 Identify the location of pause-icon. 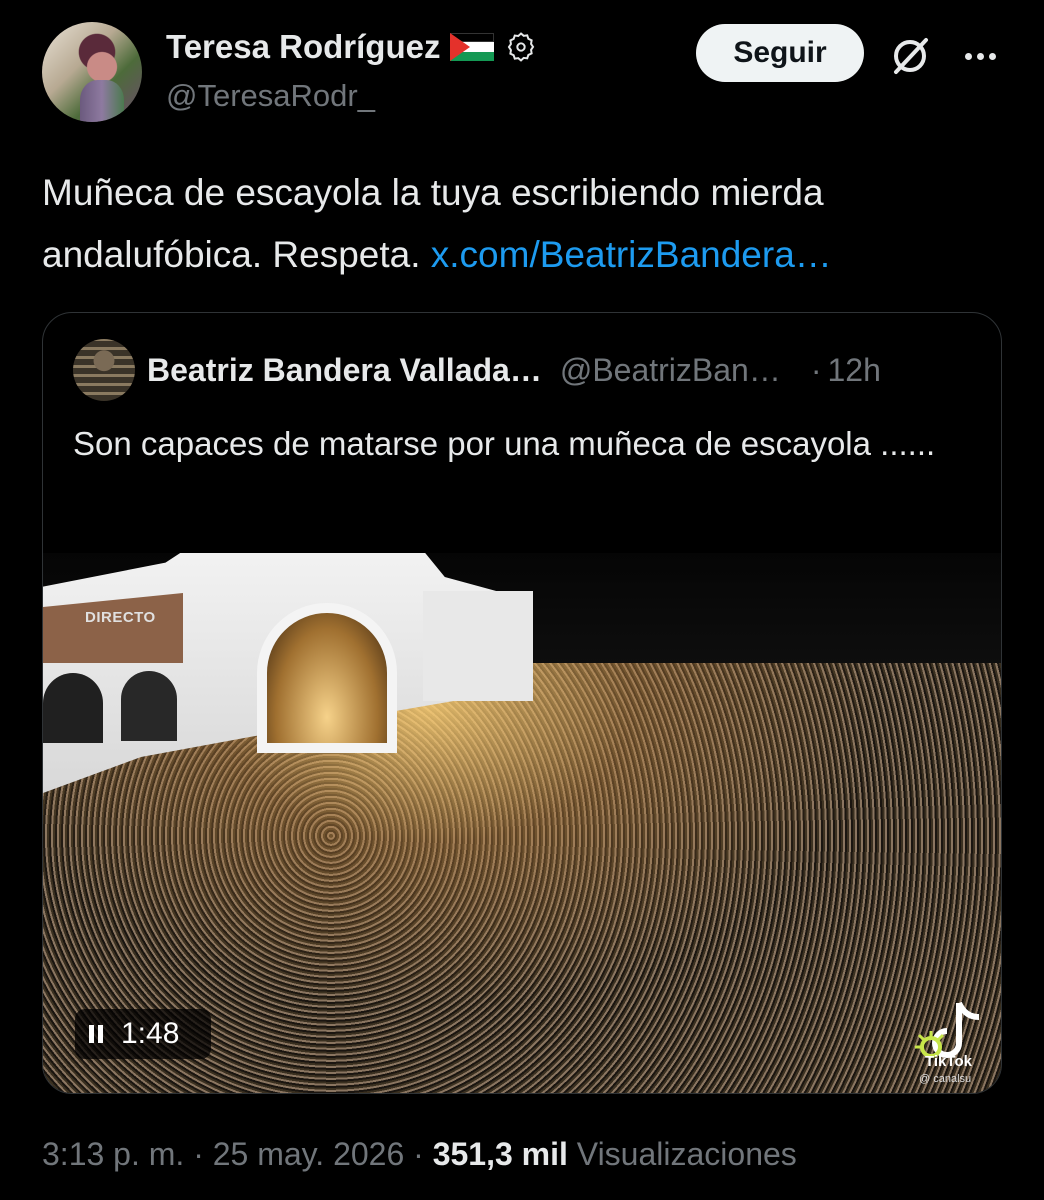
(96, 1034).